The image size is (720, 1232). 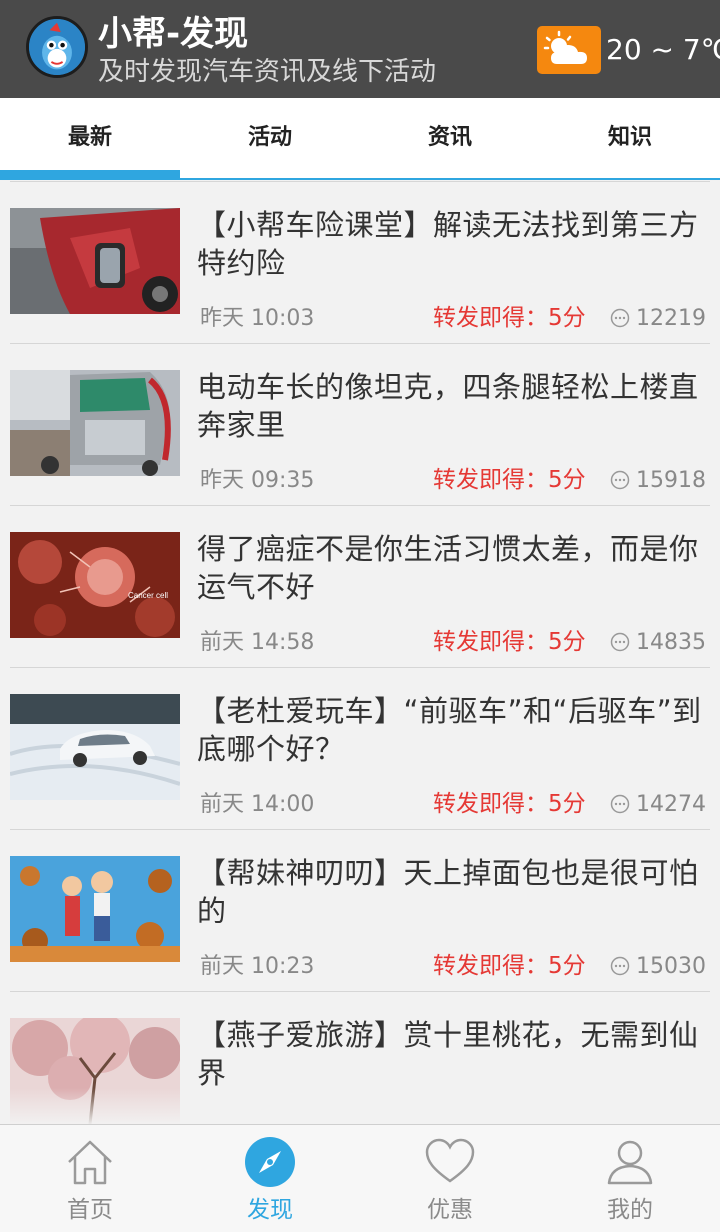 I want to click on nav-deals: 优惠, so click(x=450, y=1178).